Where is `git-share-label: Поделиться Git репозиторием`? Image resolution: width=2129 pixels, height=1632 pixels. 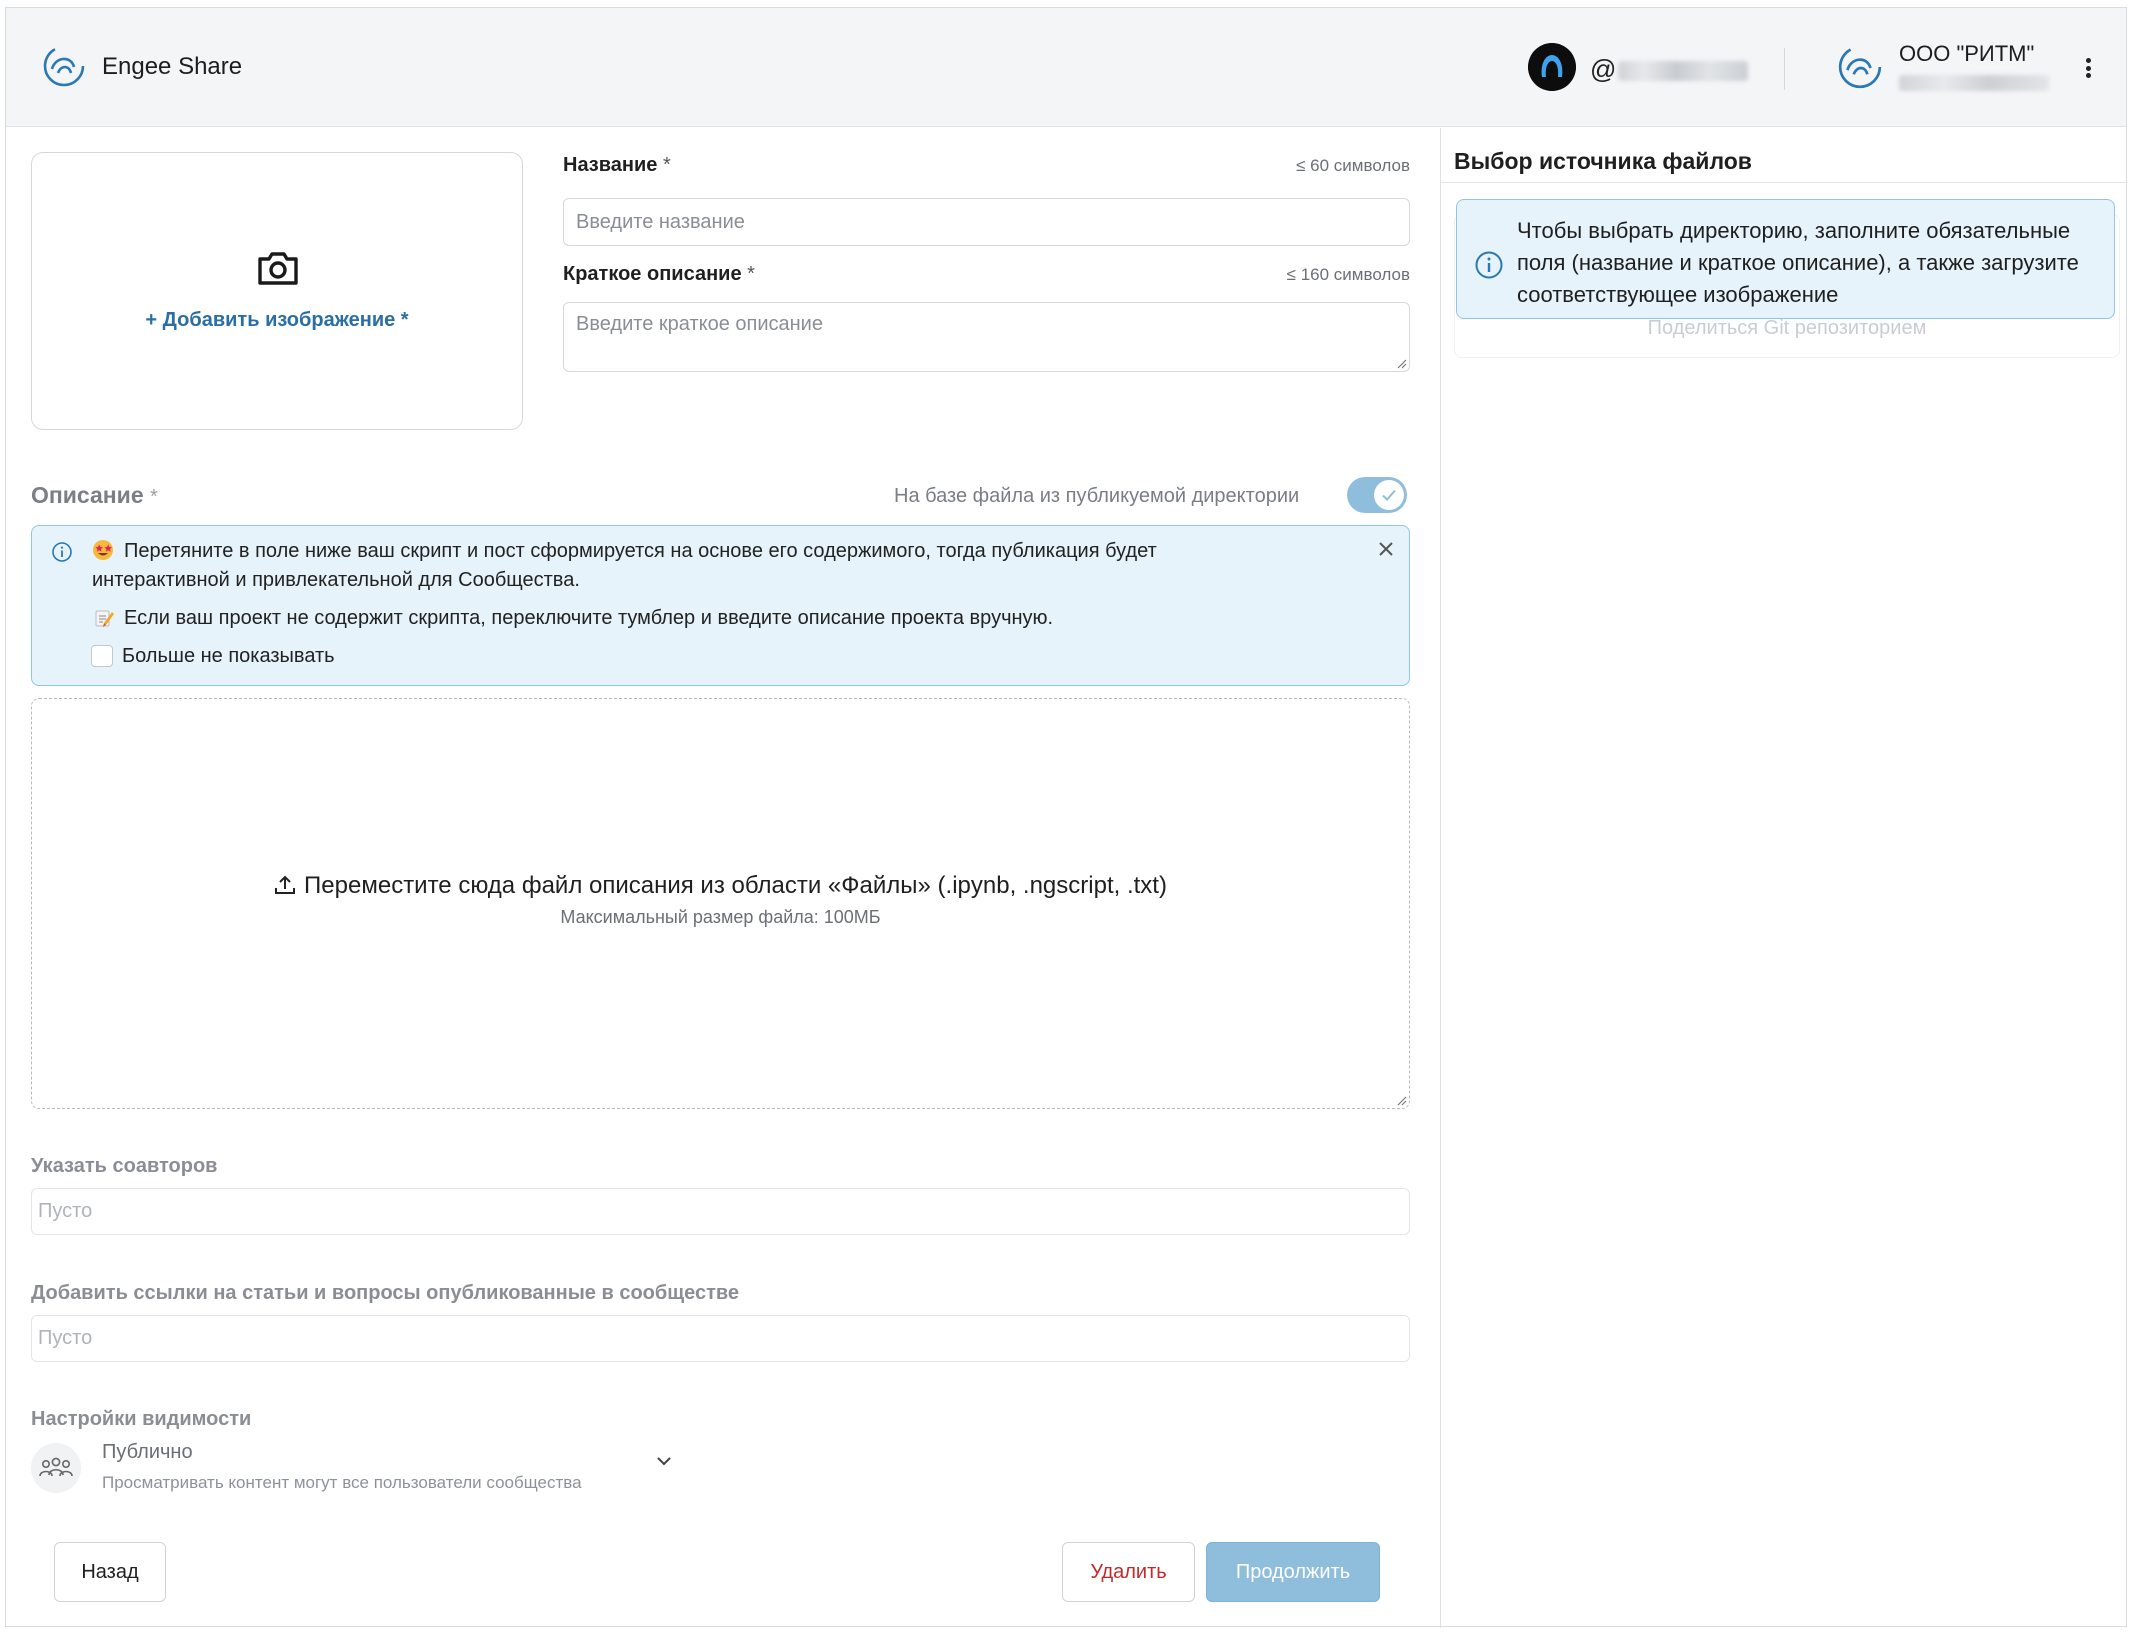
git-share-label: Поделиться Git репозиторием is located at coordinates (1787, 328).